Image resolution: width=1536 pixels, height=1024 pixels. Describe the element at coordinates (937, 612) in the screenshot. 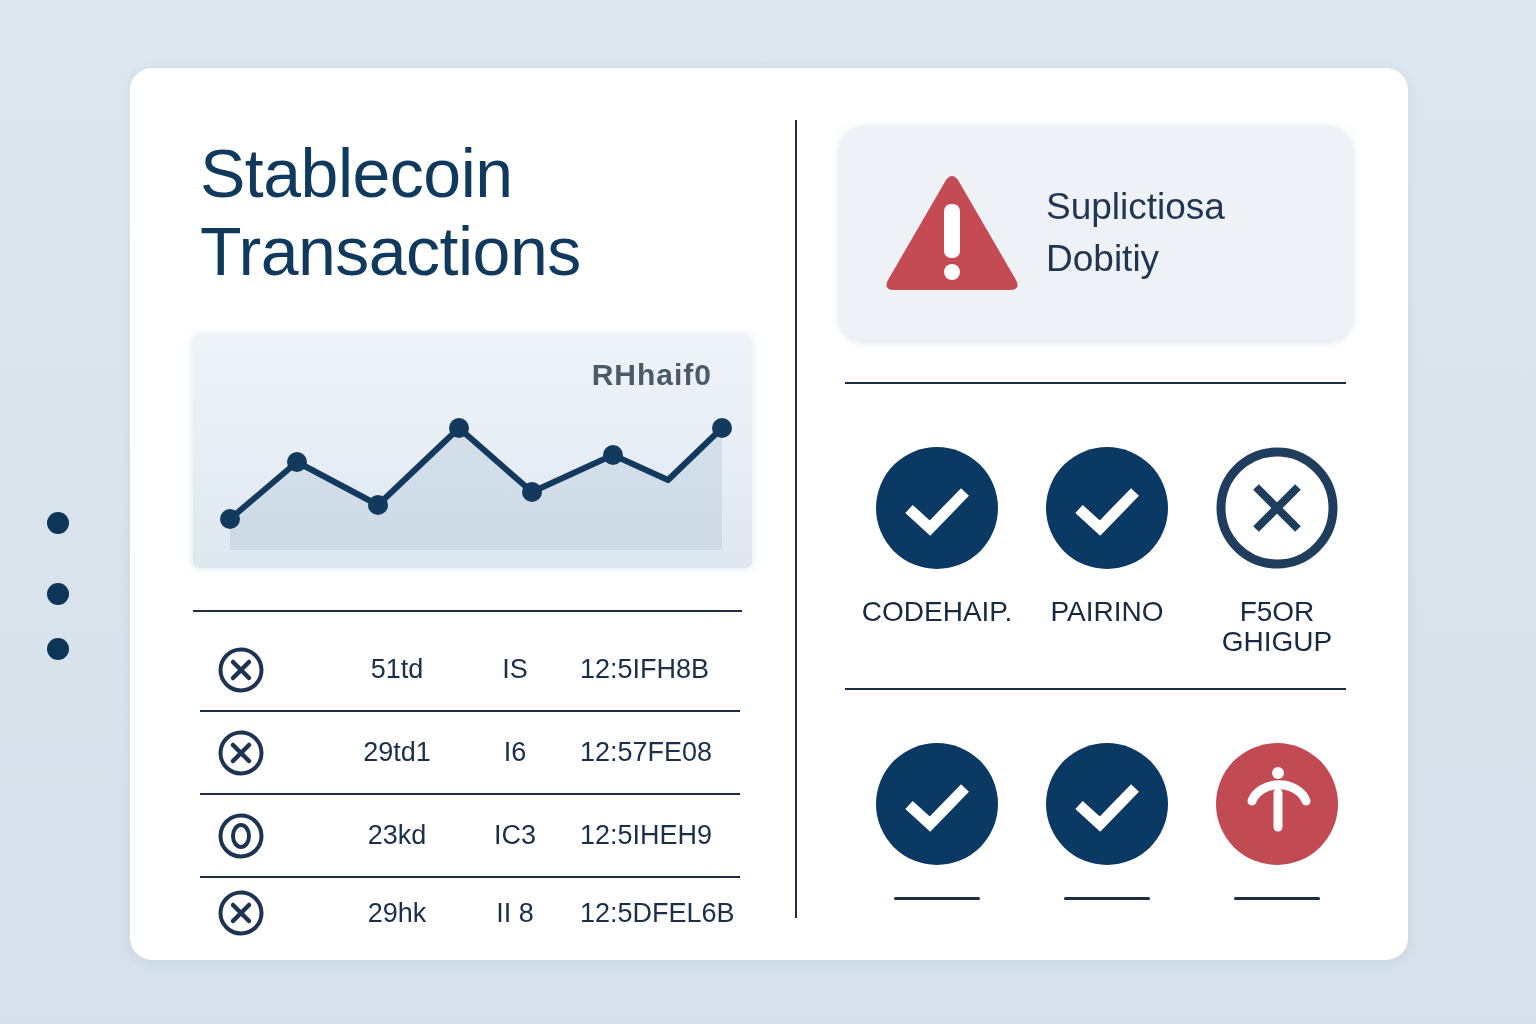

I see `status-label: CODEHAIP.` at that location.